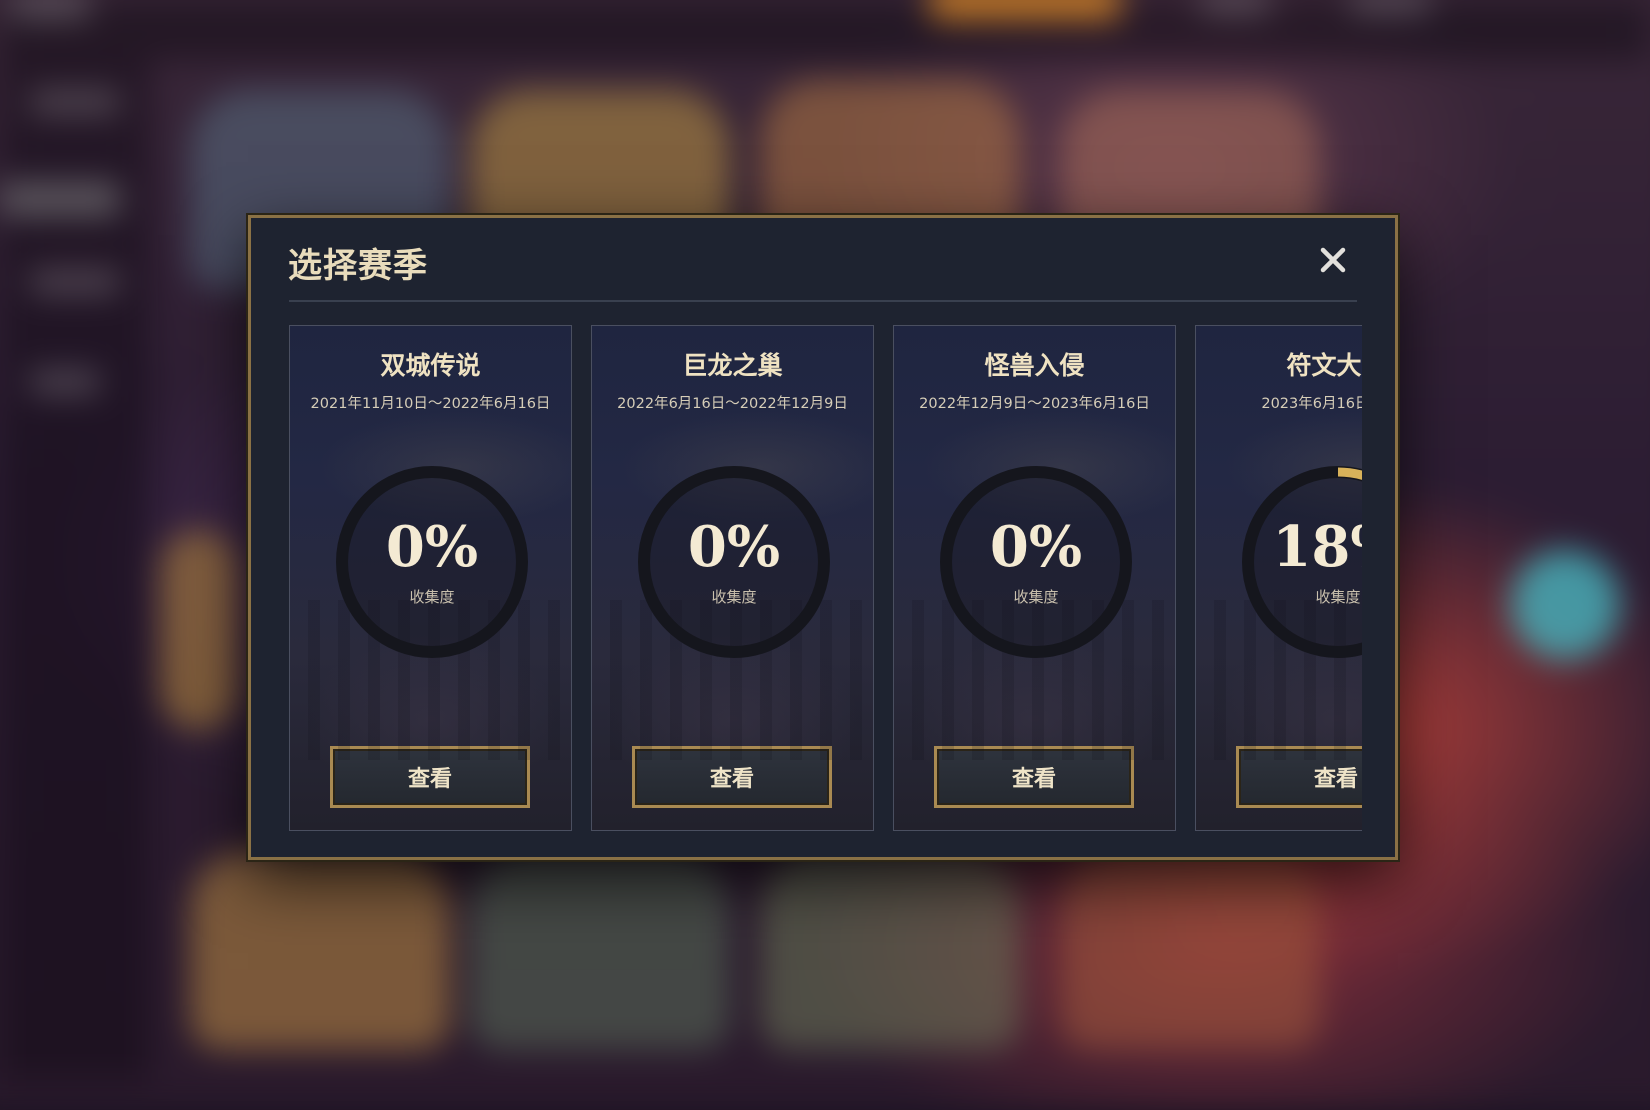  I want to click on close-button, so click(1333, 260).